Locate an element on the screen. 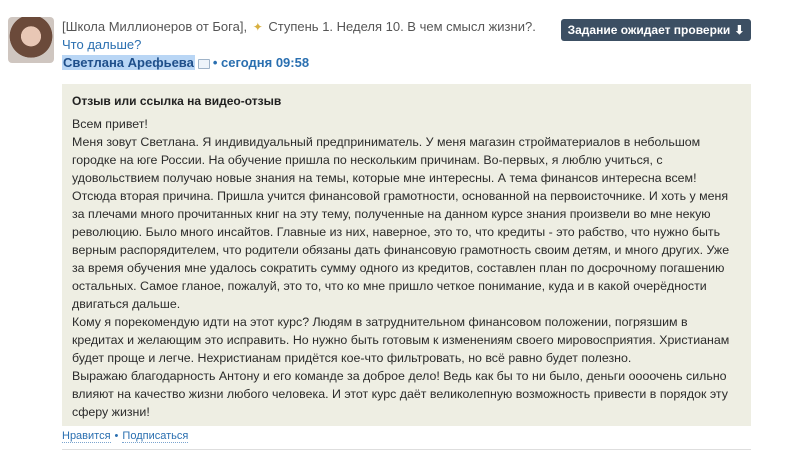 The image size is (800, 456). group-name: [Школа Миллионеров от Бога], is located at coordinates (154, 26).